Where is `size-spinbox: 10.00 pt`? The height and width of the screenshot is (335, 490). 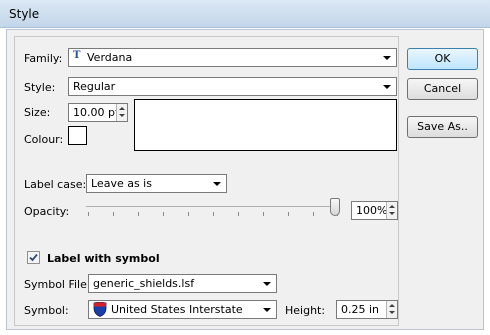 size-spinbox: 10.00 pt is located at coordinates (98, 112).